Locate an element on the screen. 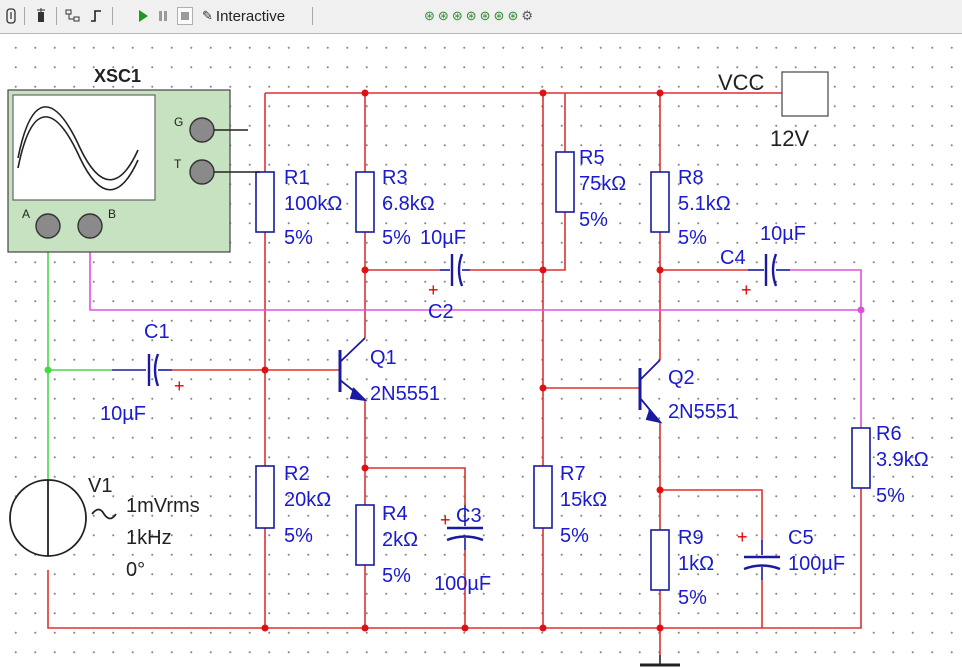  stop-simulation-icon is located at coordinates (185, 16).